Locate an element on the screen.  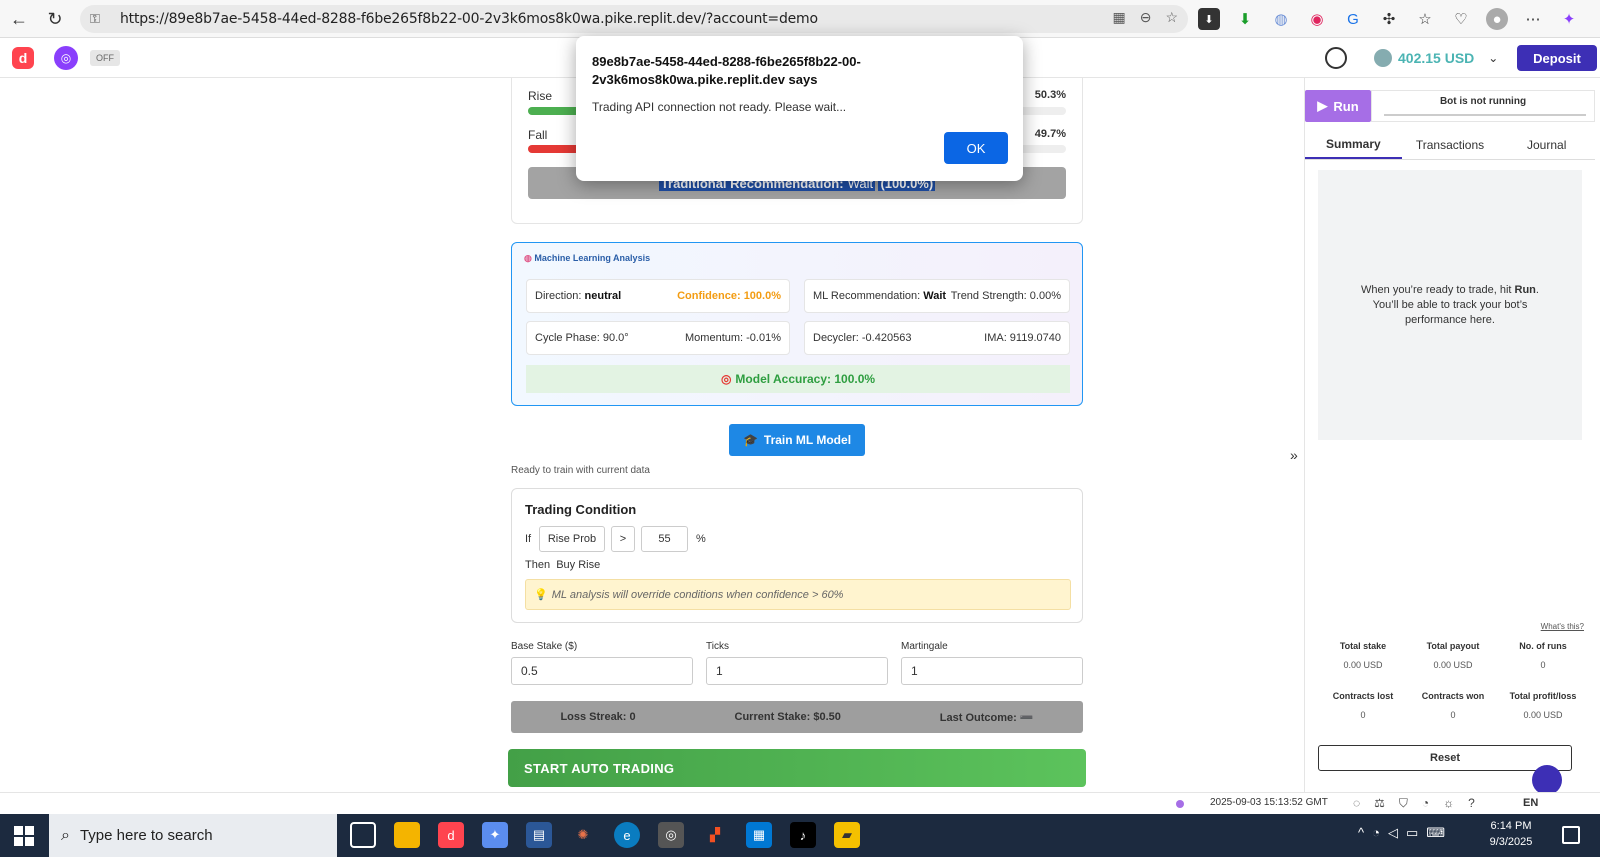
ml-confidence: Confidence: 100.0% is located at coordinates (729, 296).